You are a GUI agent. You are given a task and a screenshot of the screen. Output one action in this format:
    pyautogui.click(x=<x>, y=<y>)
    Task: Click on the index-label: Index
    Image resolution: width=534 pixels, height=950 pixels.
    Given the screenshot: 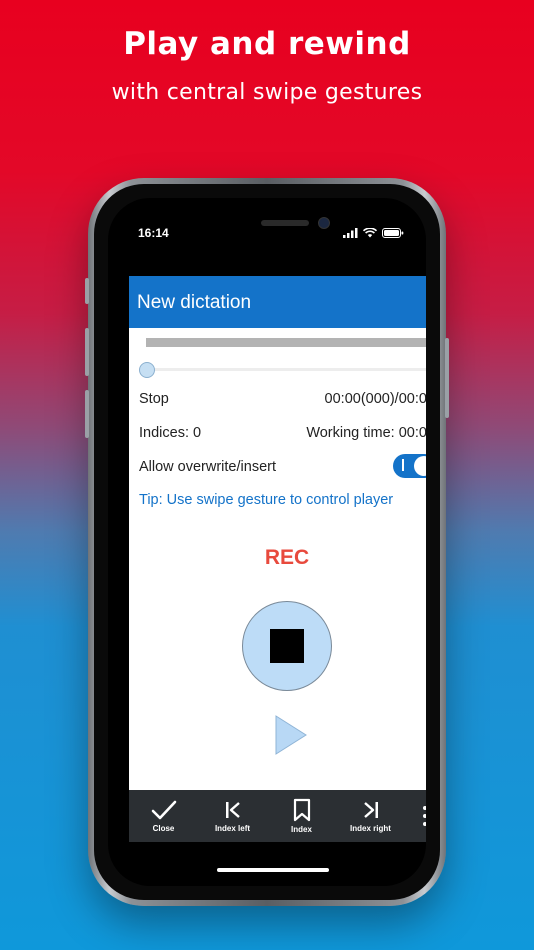 What is the action you would take?
    pyautogui.click(x=301, y=829)
    